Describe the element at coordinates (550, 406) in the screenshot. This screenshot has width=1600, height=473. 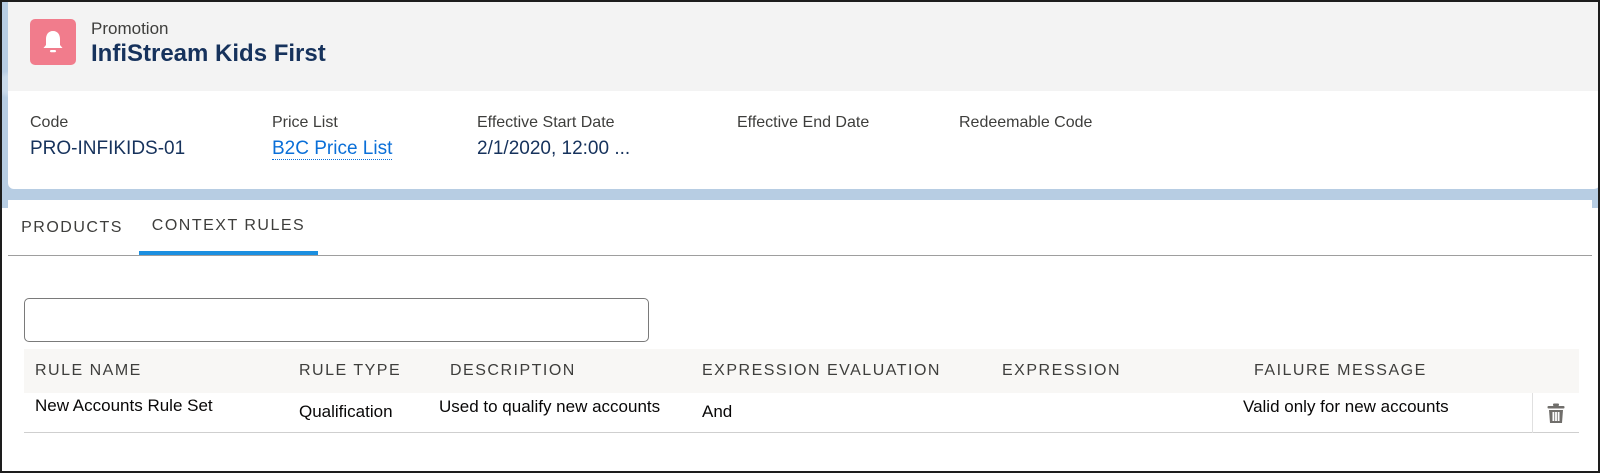
I see `cell-description: Used to qualify new accounts` at that location.